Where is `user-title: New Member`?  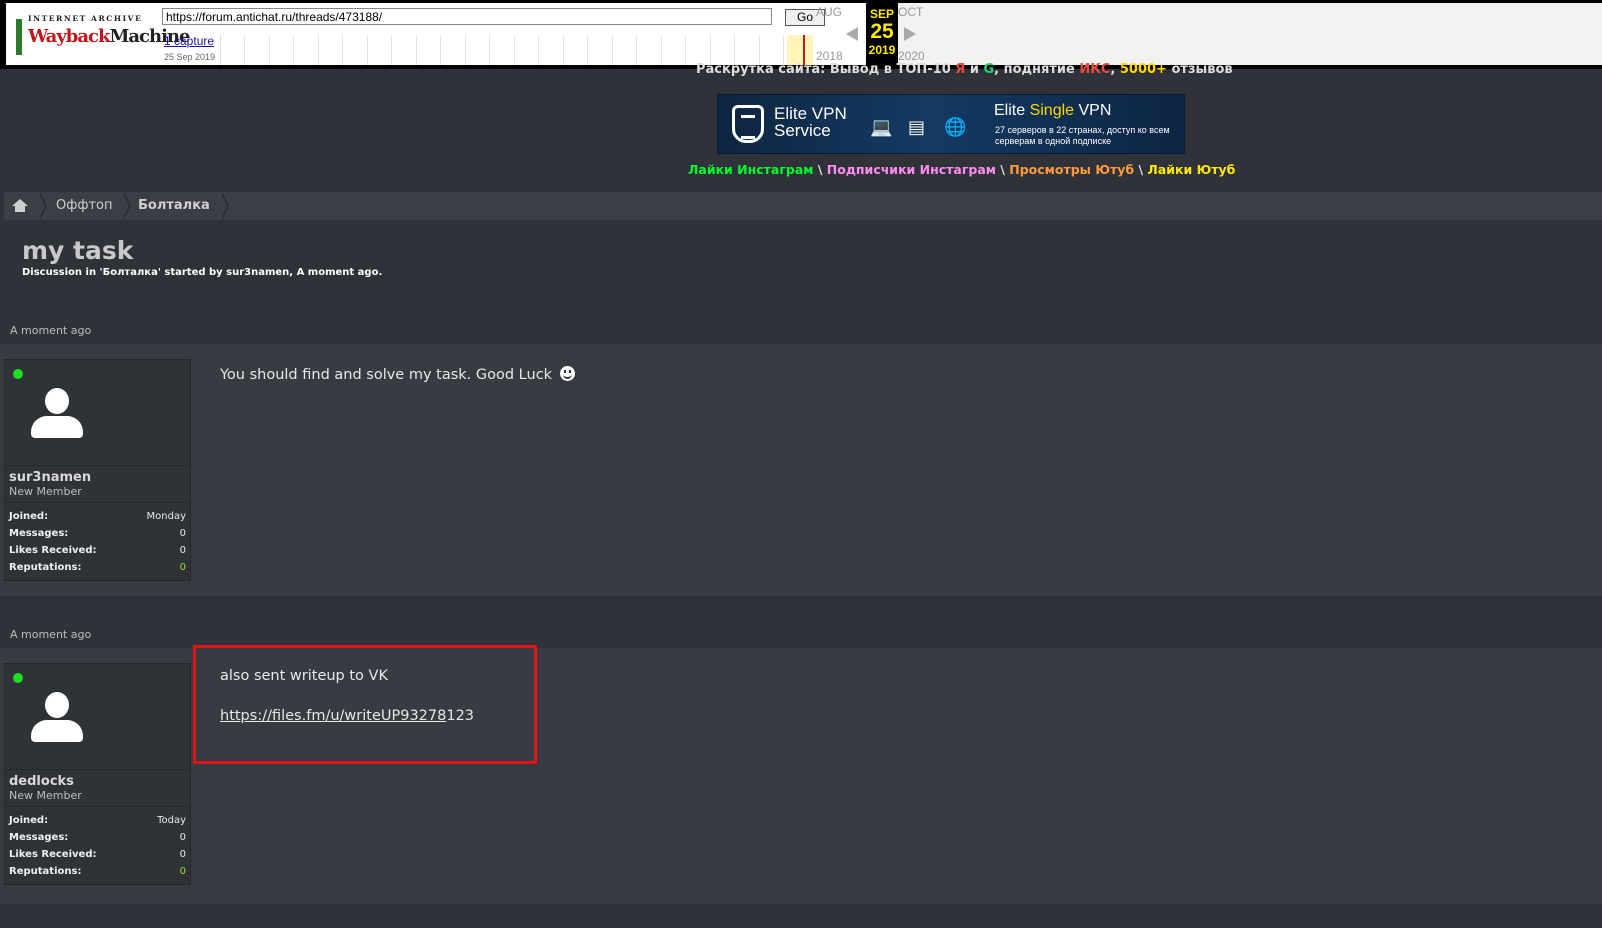 user-title: New Member is located at coordinates (97, 797).